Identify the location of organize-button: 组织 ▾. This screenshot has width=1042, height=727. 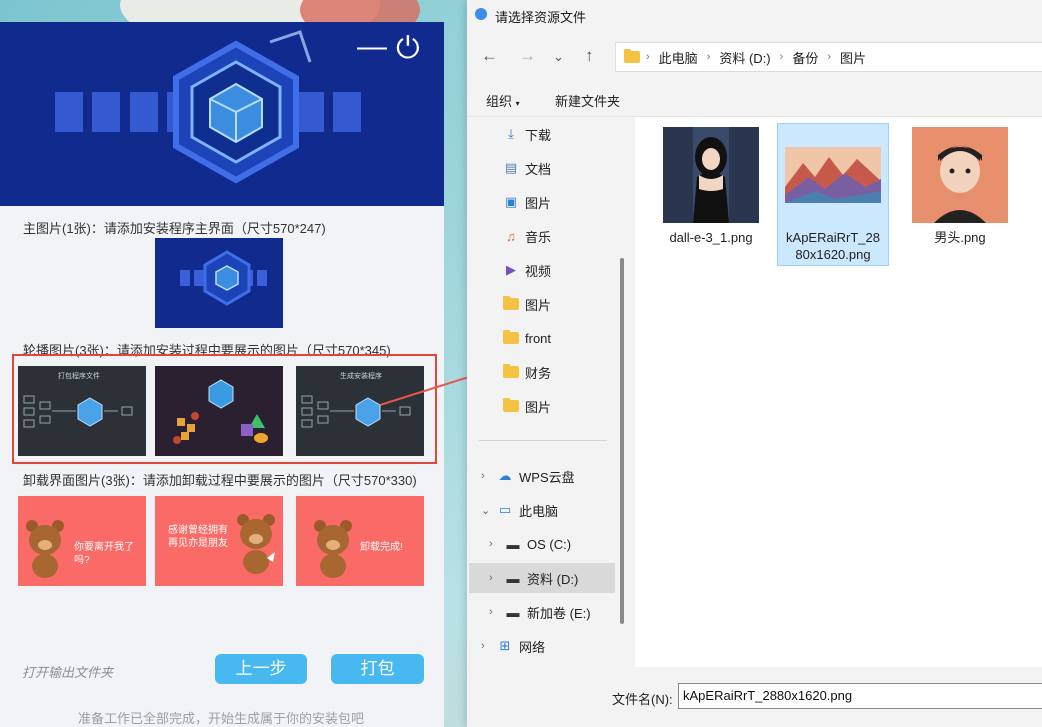
(503, 100).